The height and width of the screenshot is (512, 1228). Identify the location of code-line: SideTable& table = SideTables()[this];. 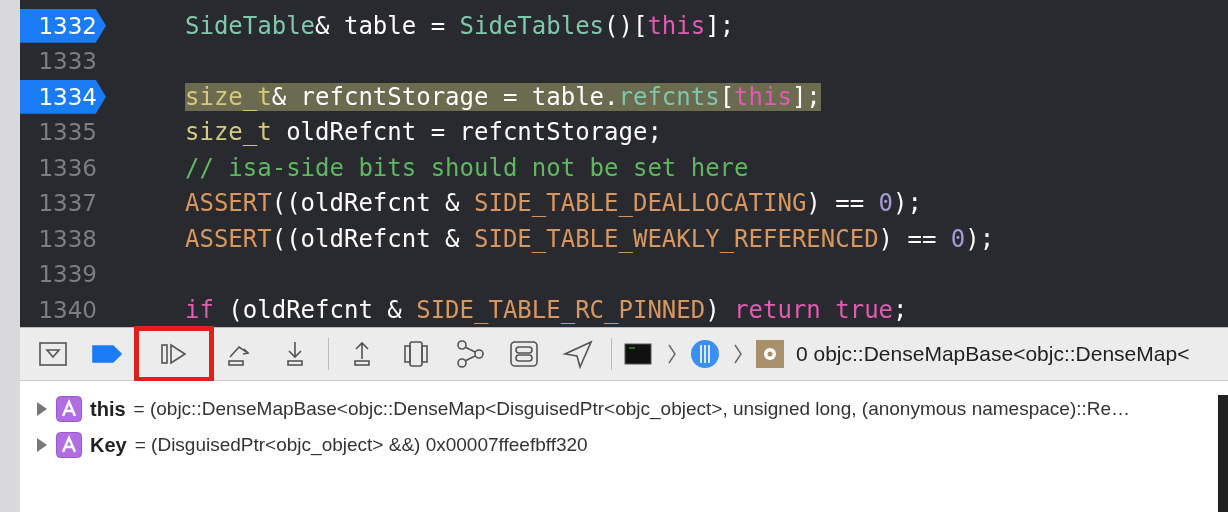
(460, 25).